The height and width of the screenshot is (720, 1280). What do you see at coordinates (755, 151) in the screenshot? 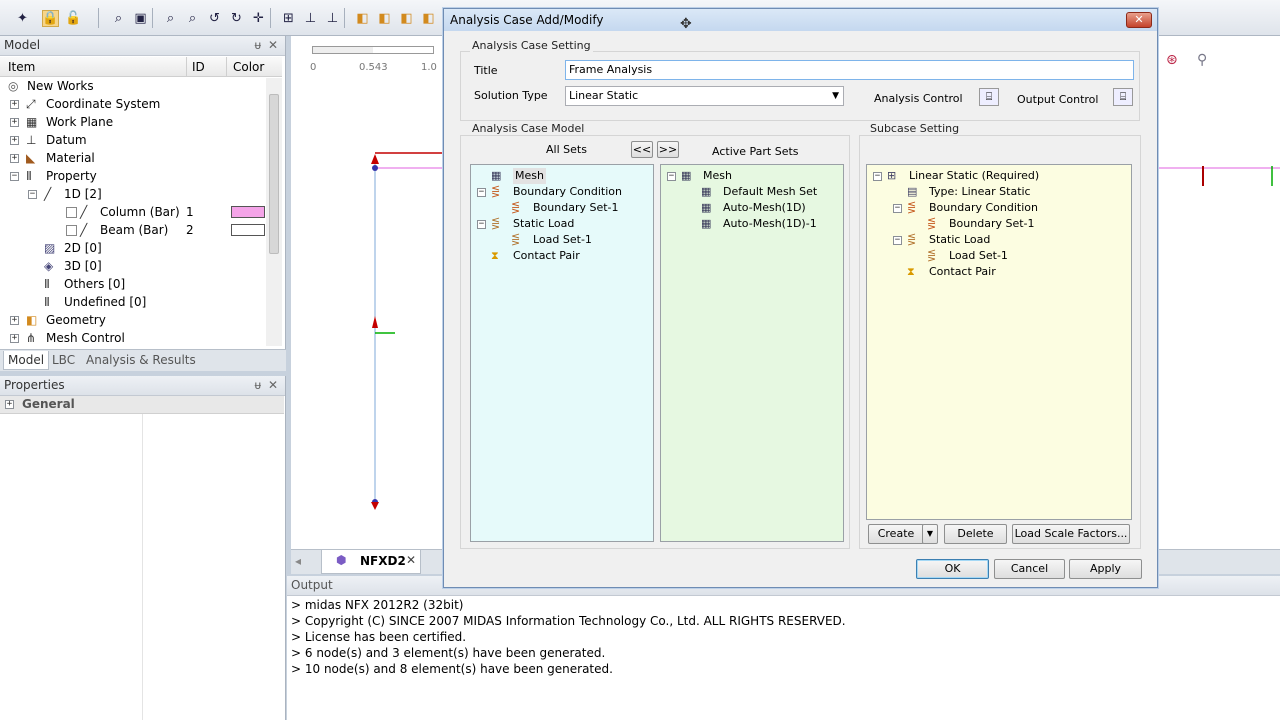
I see `active-part-sets-label: Active Part Sets` at bounding box center [755, 151].